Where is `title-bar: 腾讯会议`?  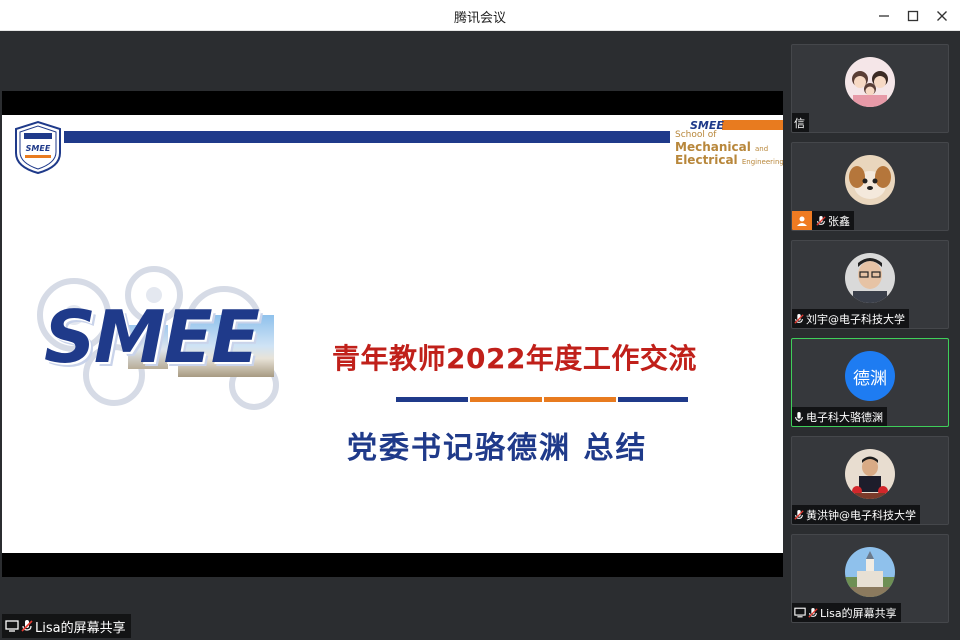 title-bar: 腾讯会议 is located at coordinates (480, 15).